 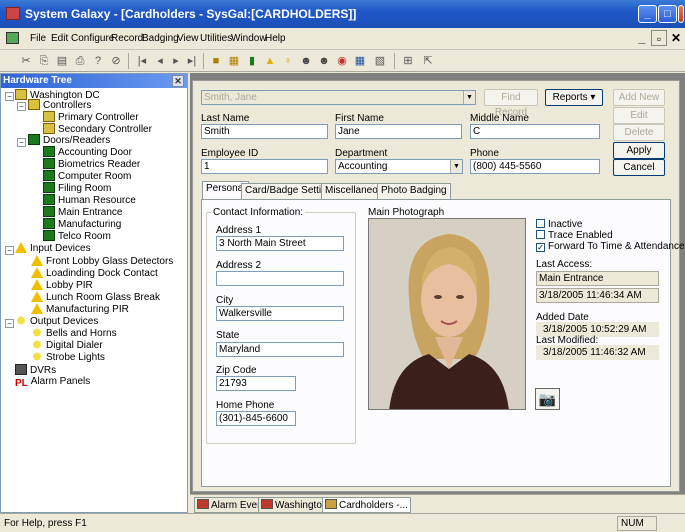 I want to click on tree-node-input-devices: Input Devices, so click(x=53, y=248).